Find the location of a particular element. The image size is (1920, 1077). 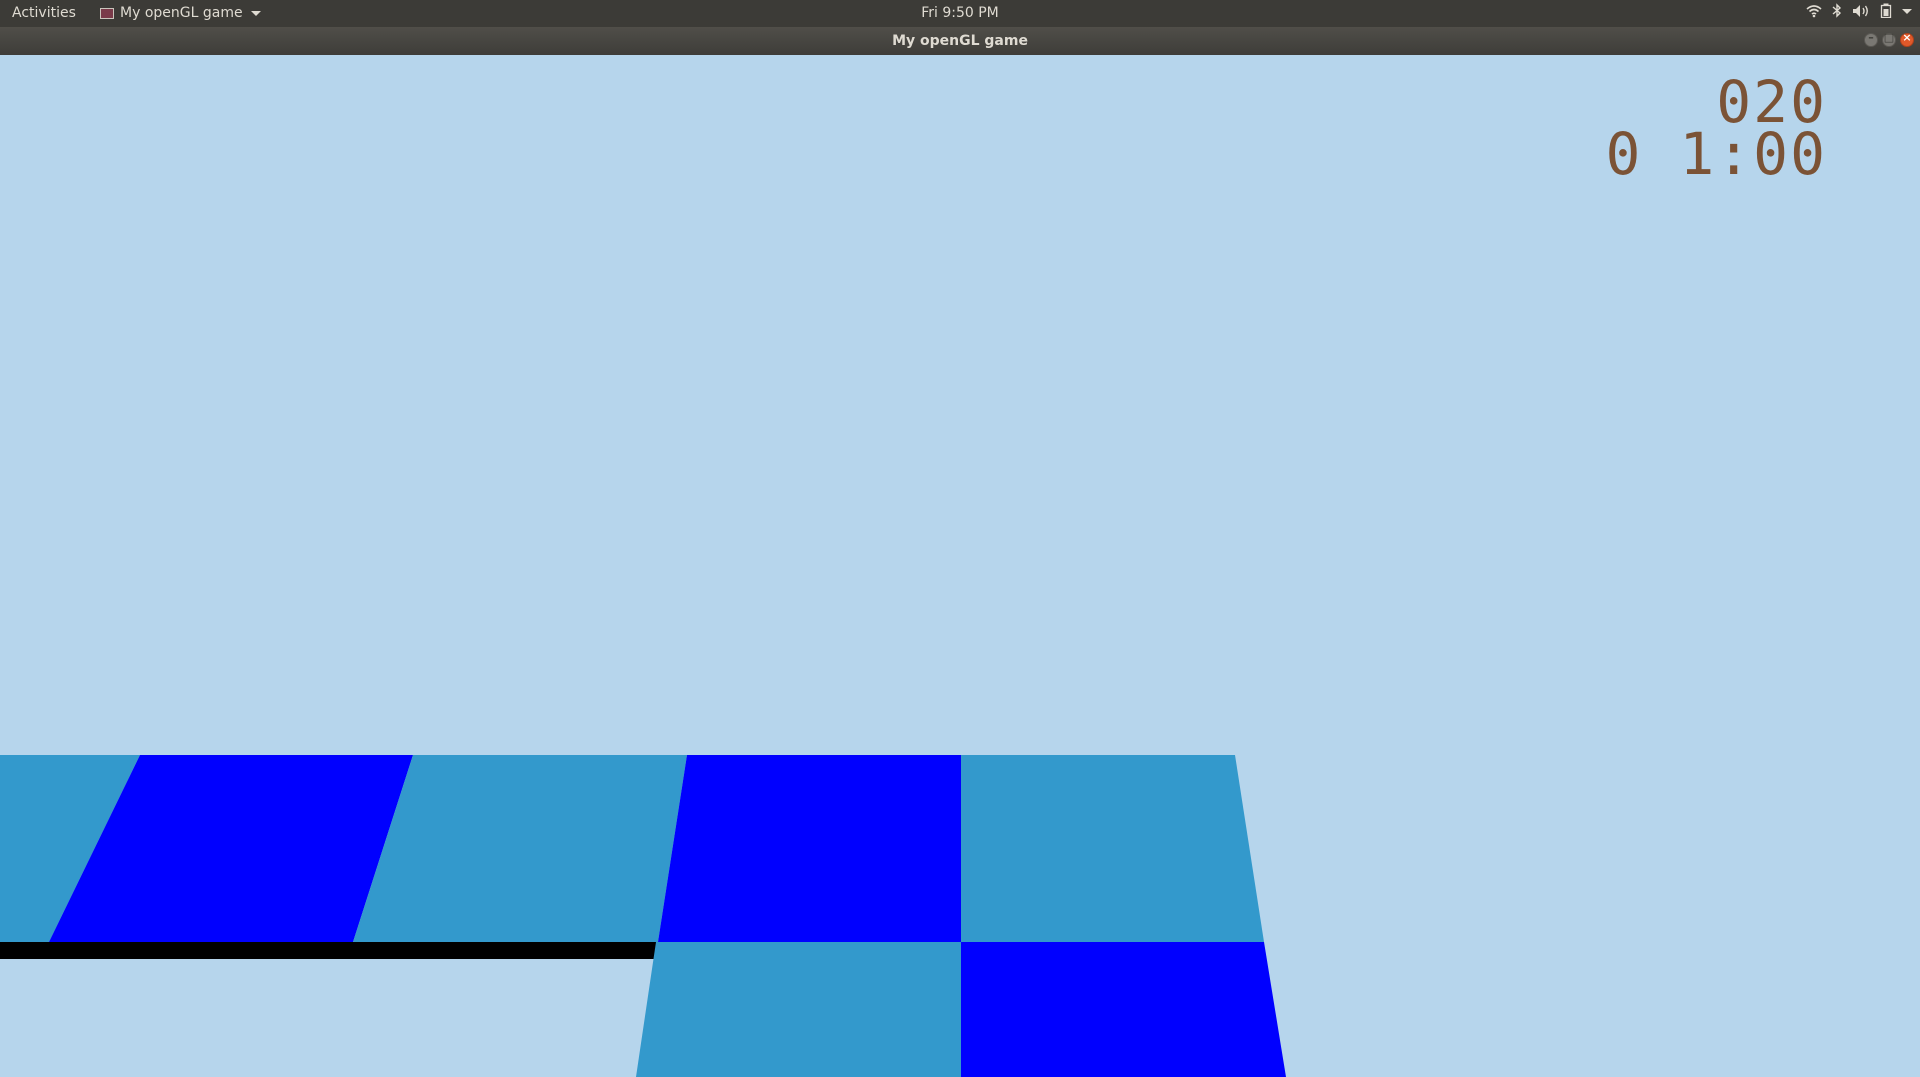

minimize-button: – is located at coordinates (1871, 39).